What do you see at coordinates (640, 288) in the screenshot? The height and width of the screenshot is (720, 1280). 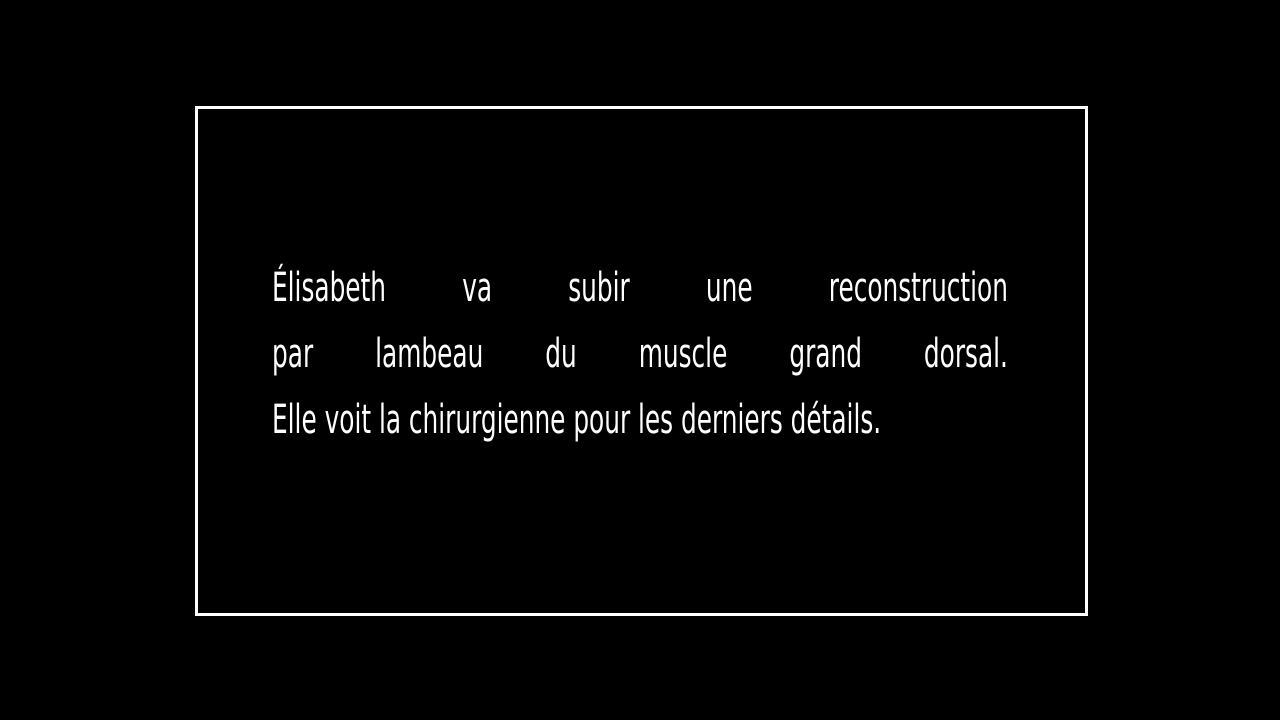 I see `caption-line-1: Élisabeth va subir une reconstruction` at bounding box center [640, 288].